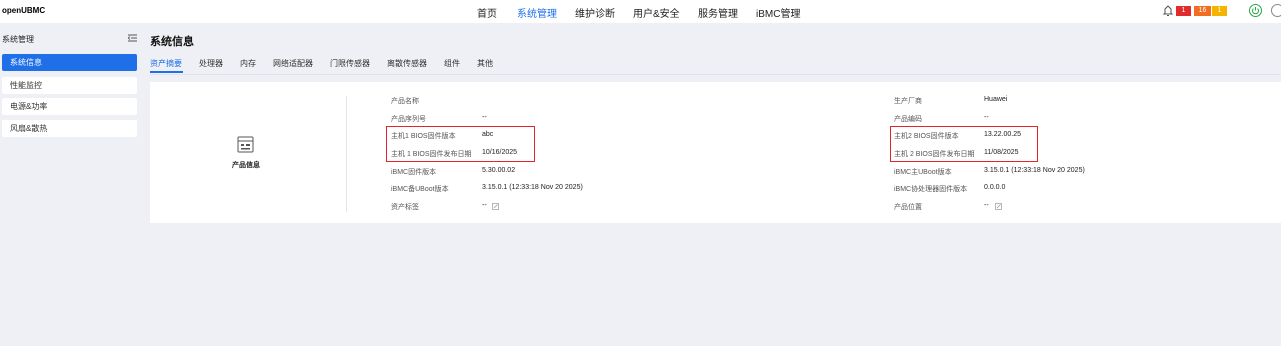 This screenshot has height=346, width=1281. What do you see at coordinates (964, 144) in the screenshot?
I see `highlight-box-host2-bios` at bounding box center [964, 144].